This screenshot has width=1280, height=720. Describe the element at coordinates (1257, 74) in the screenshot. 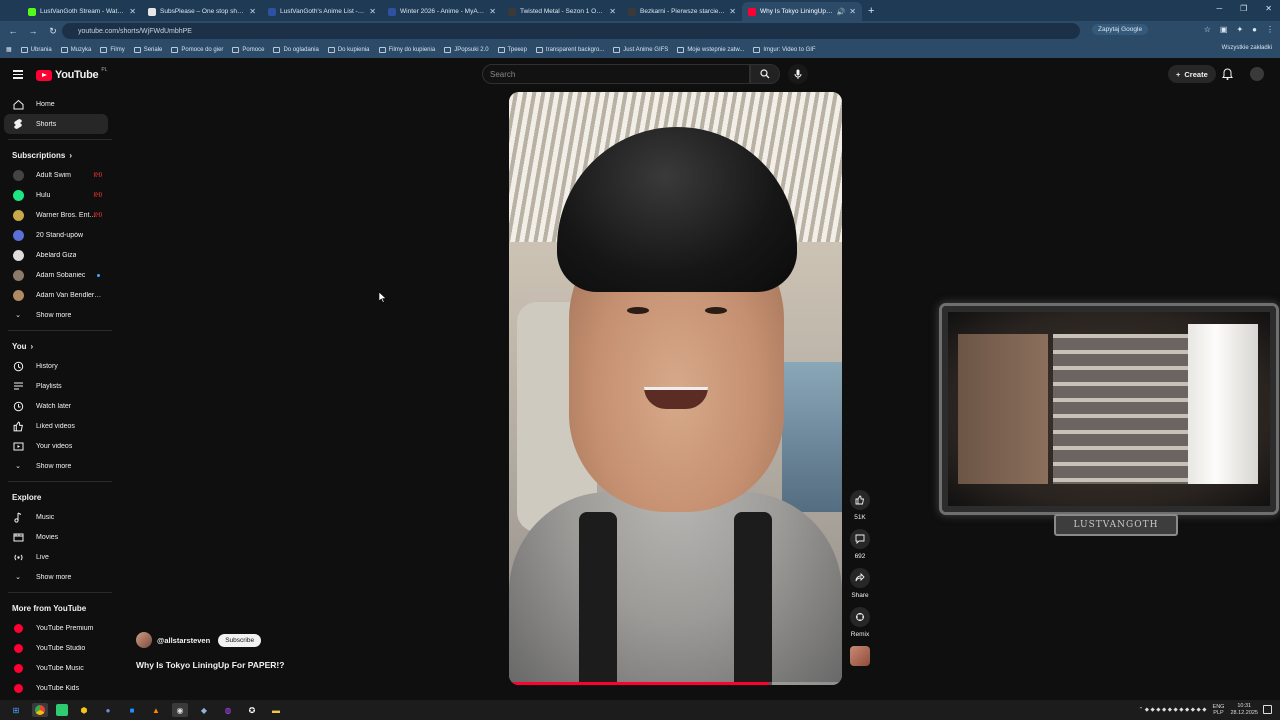

I see `account-avatar` at that location.